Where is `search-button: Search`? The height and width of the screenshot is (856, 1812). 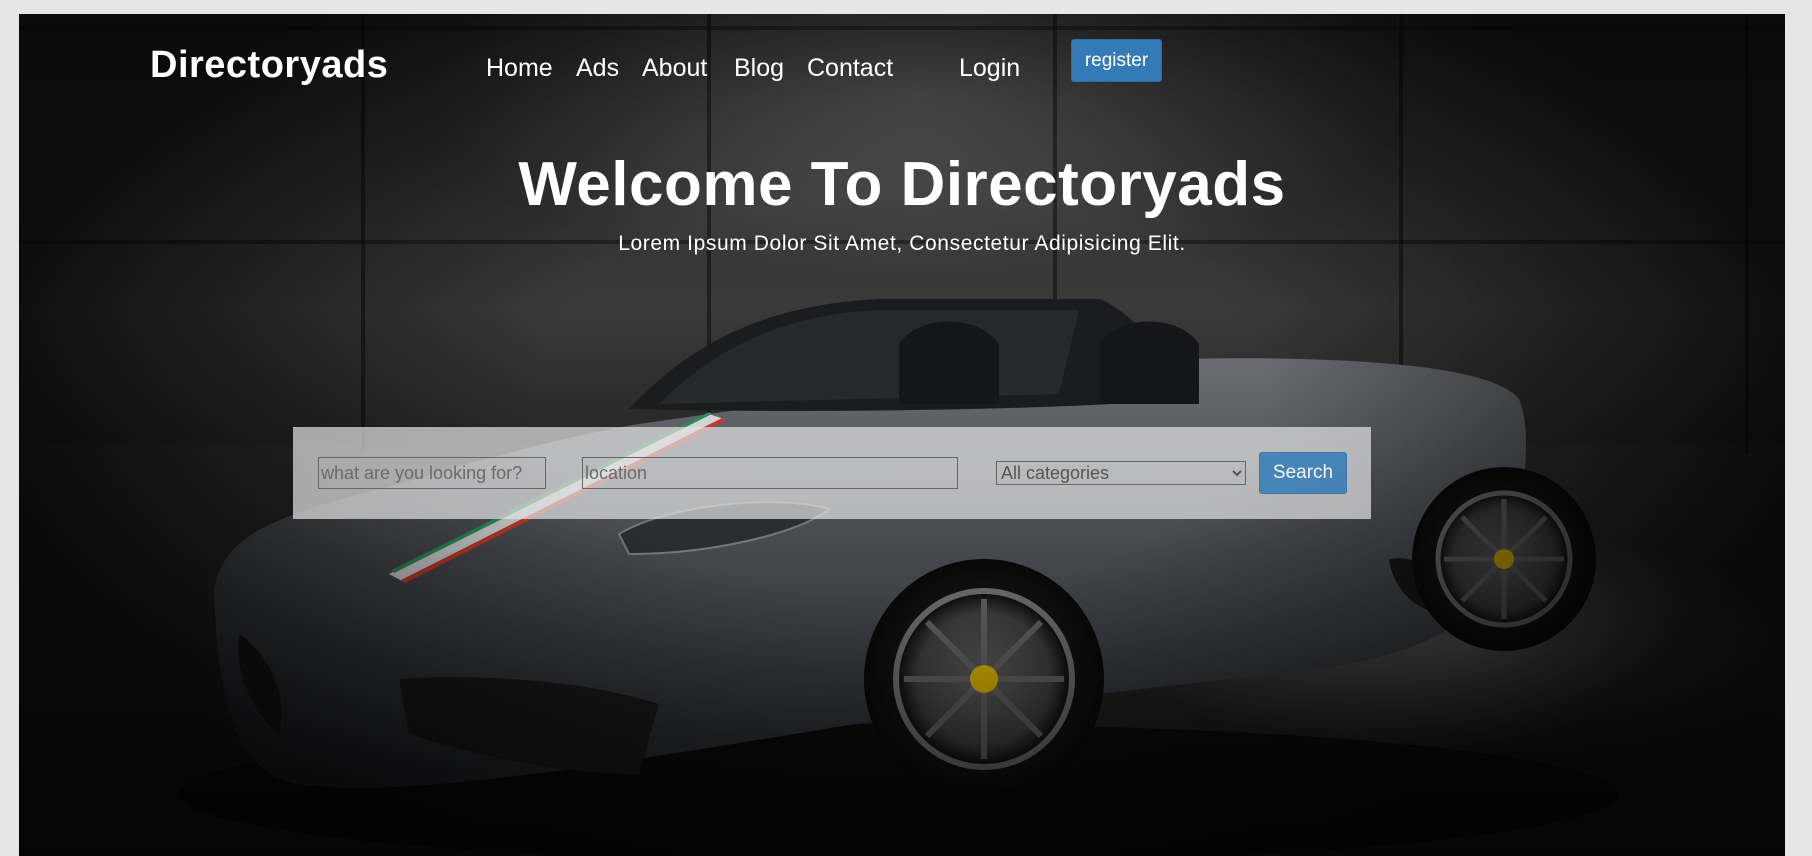 search-button: Search is located at coordinates (1303, 473).